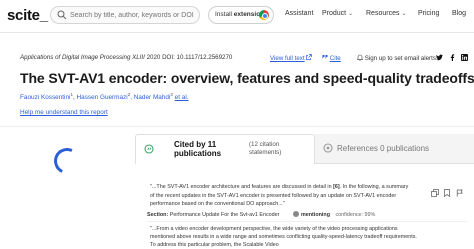 The image size is (474, 249). What do you see at coordinates (64, 112) in the screenshot?
I see `help-understand-report-link: Help me understand this report` at bounding box center [64, 112].